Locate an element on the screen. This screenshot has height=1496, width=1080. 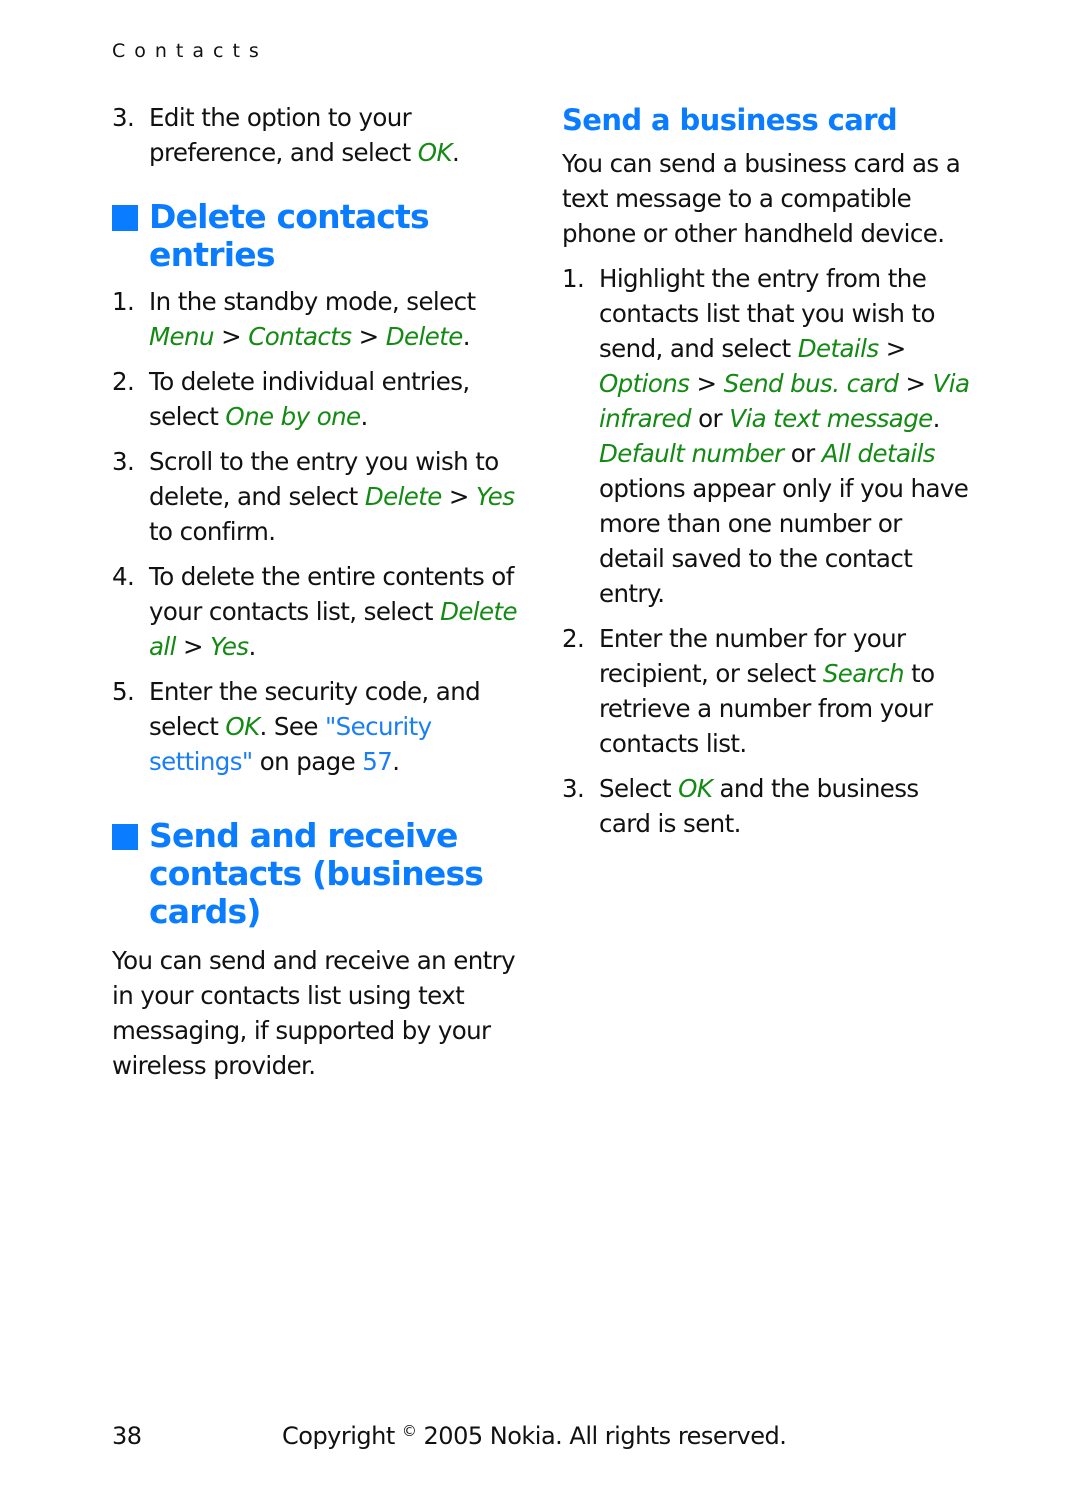
step-text: Select is located at coordinates (639, 788).